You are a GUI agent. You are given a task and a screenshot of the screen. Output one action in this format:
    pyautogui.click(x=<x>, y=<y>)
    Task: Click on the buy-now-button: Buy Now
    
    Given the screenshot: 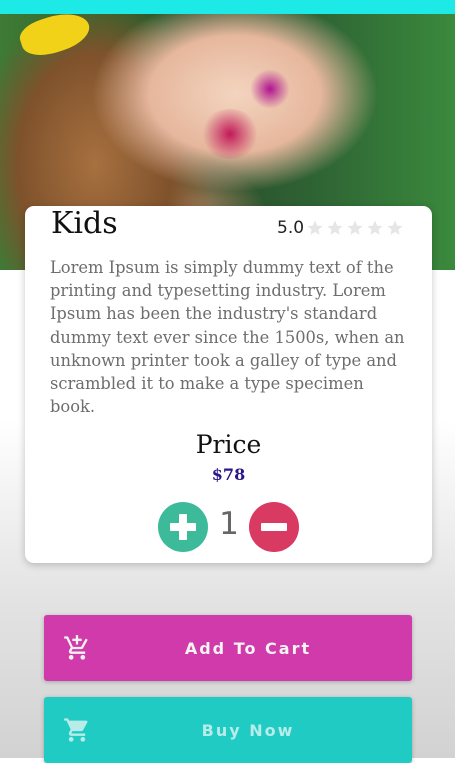 What is the action you would take?
    pyautogui.click(x=228, y=730)
    